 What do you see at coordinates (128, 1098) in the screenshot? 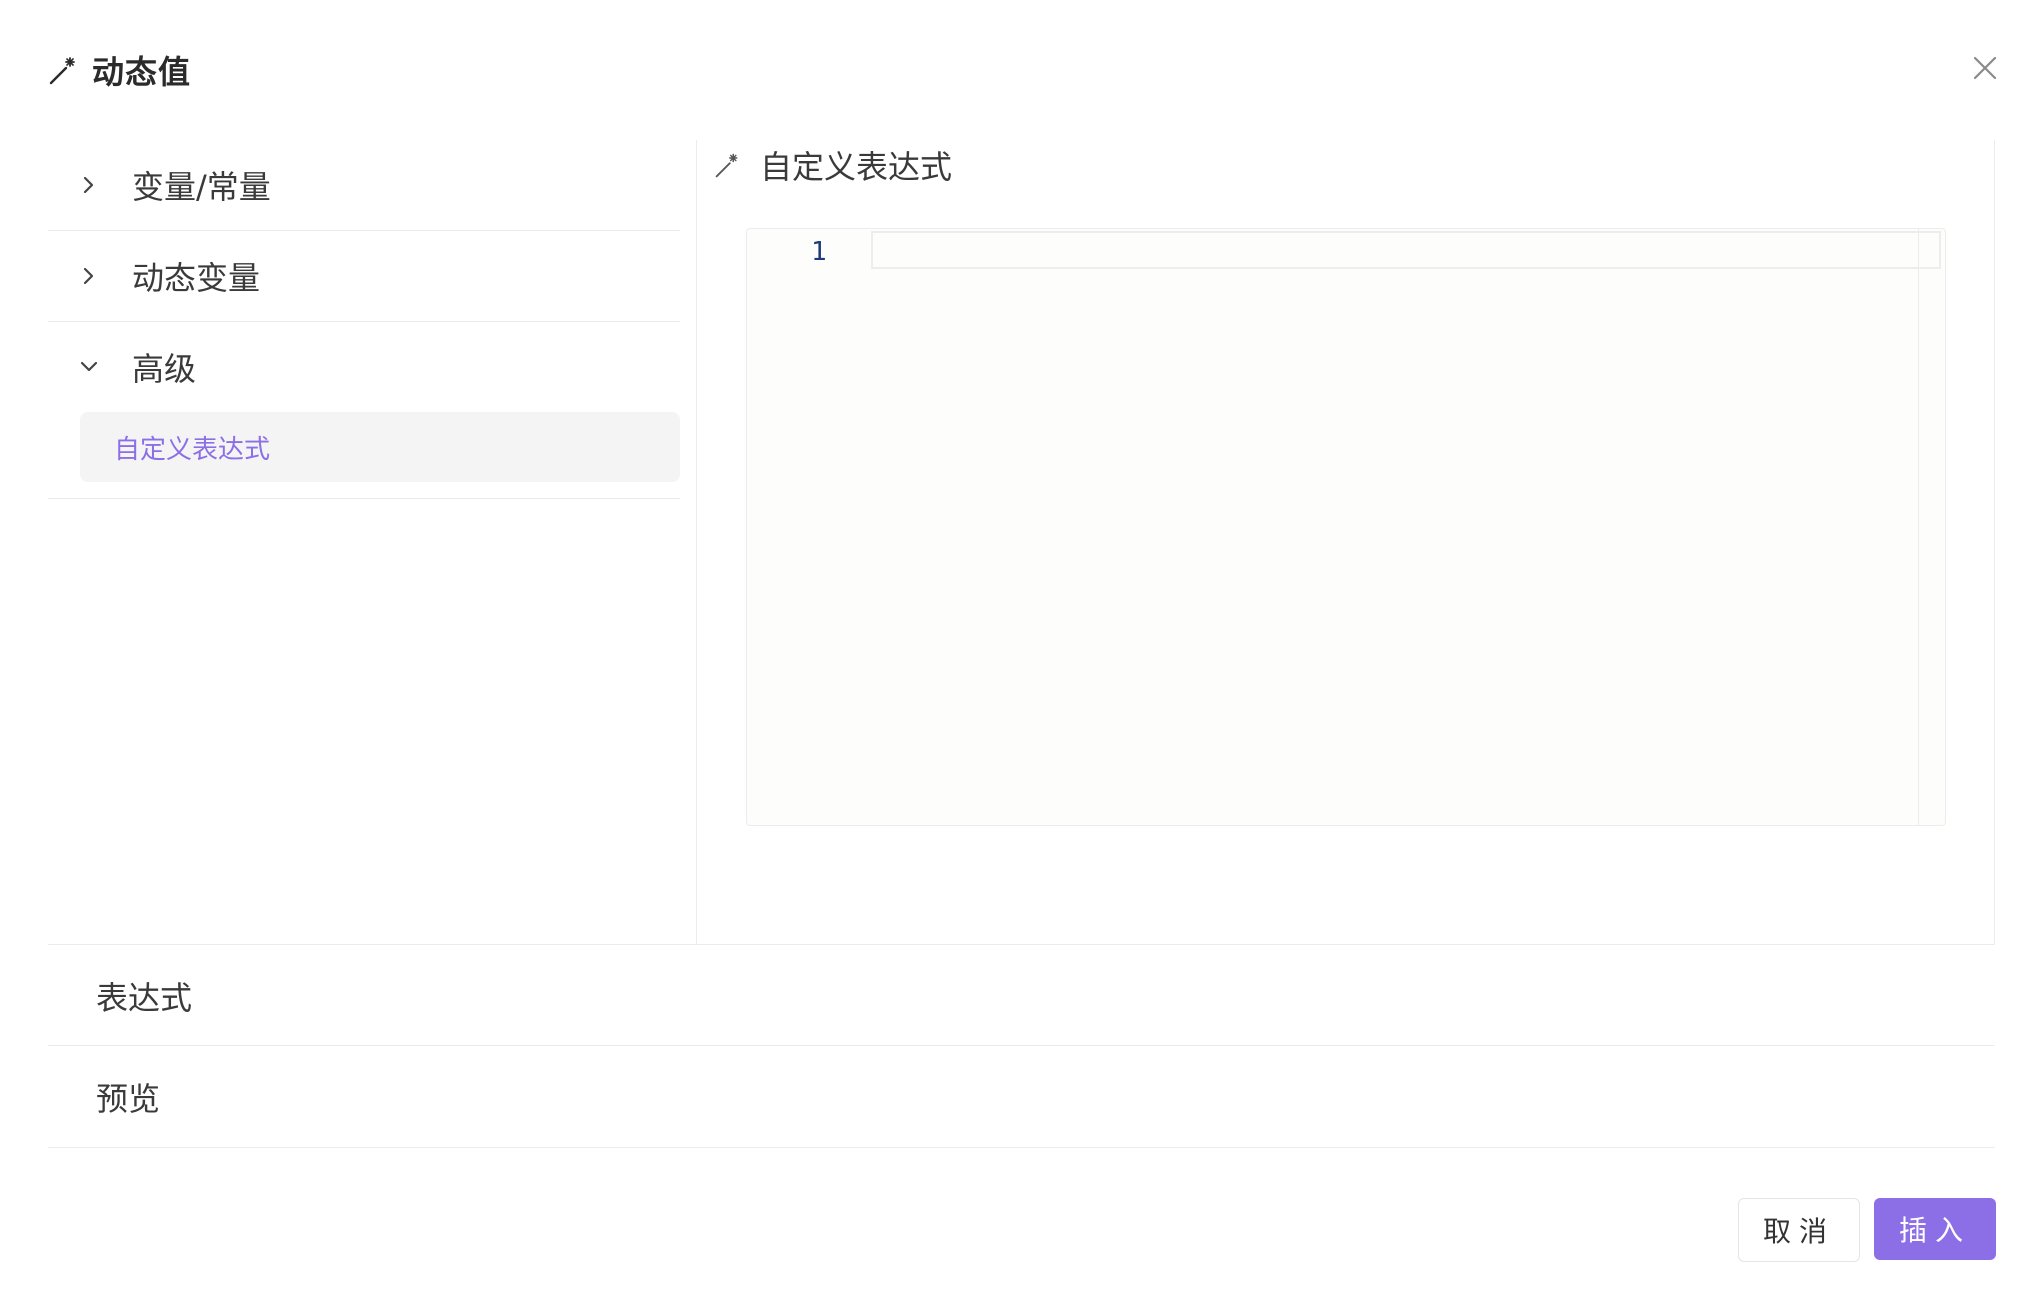
I see `preview-label: 预览` at bounding box center [128, 1098].